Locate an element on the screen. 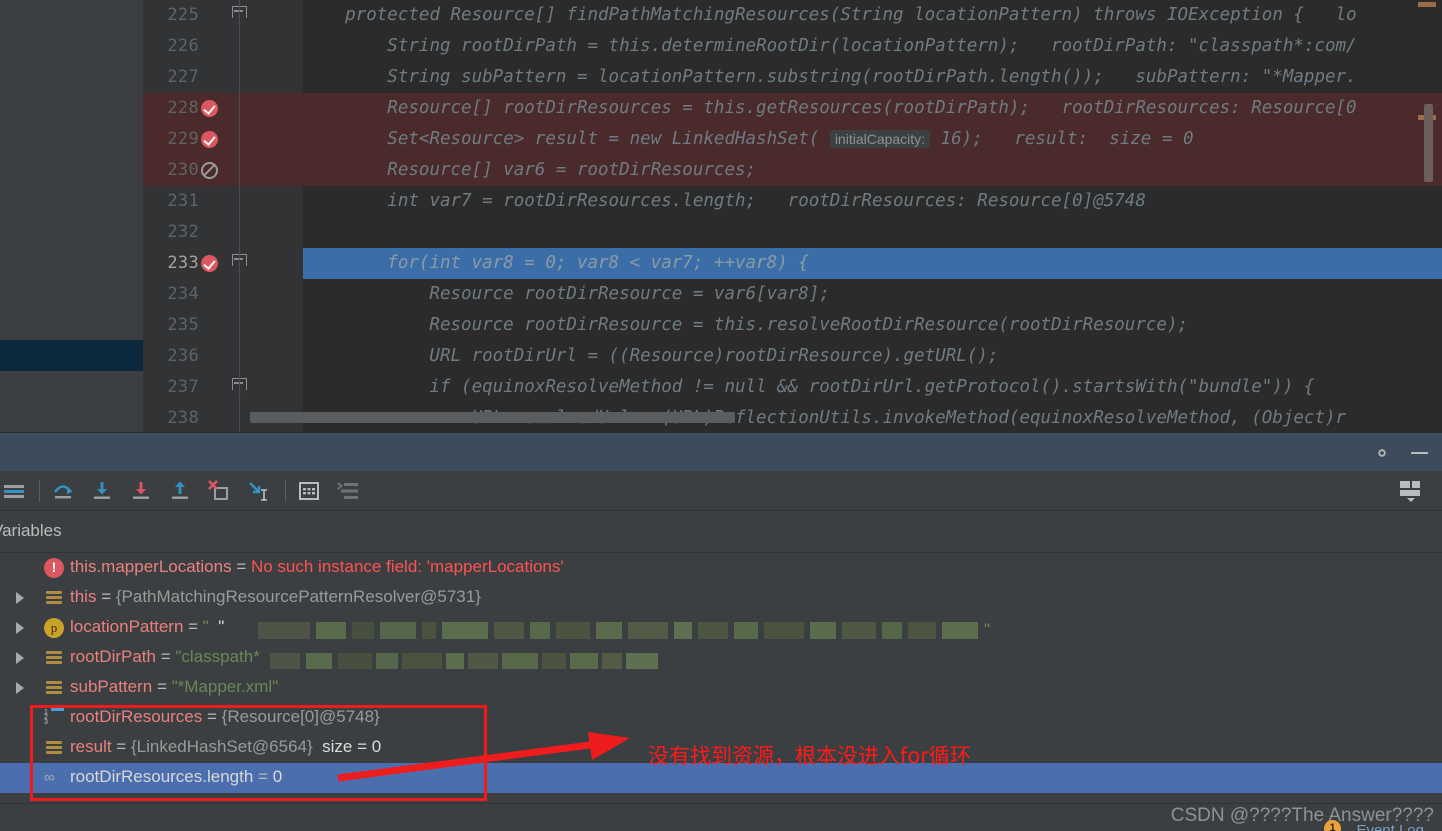 This screenshot has width=1442, height=831. variable-name: result is located at coordinates (91, 746).